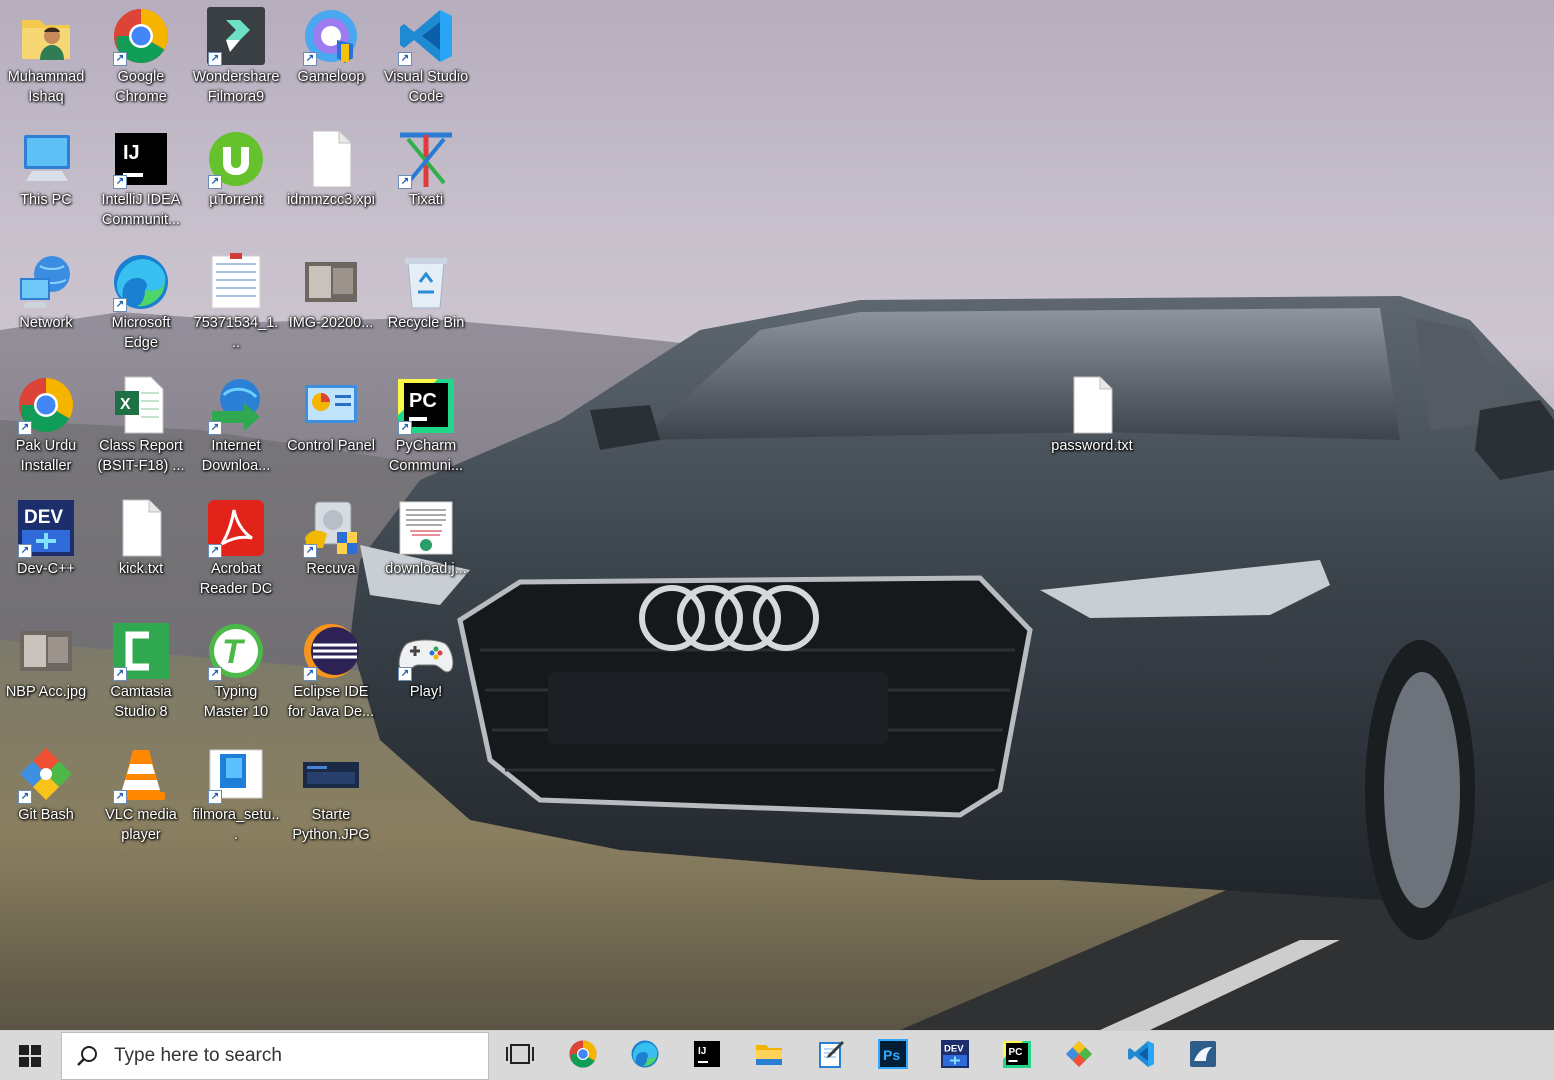 The width and height of the screenshot is (1554, 1080). I want to click on windows-logo-icon, so click(30, 1055).